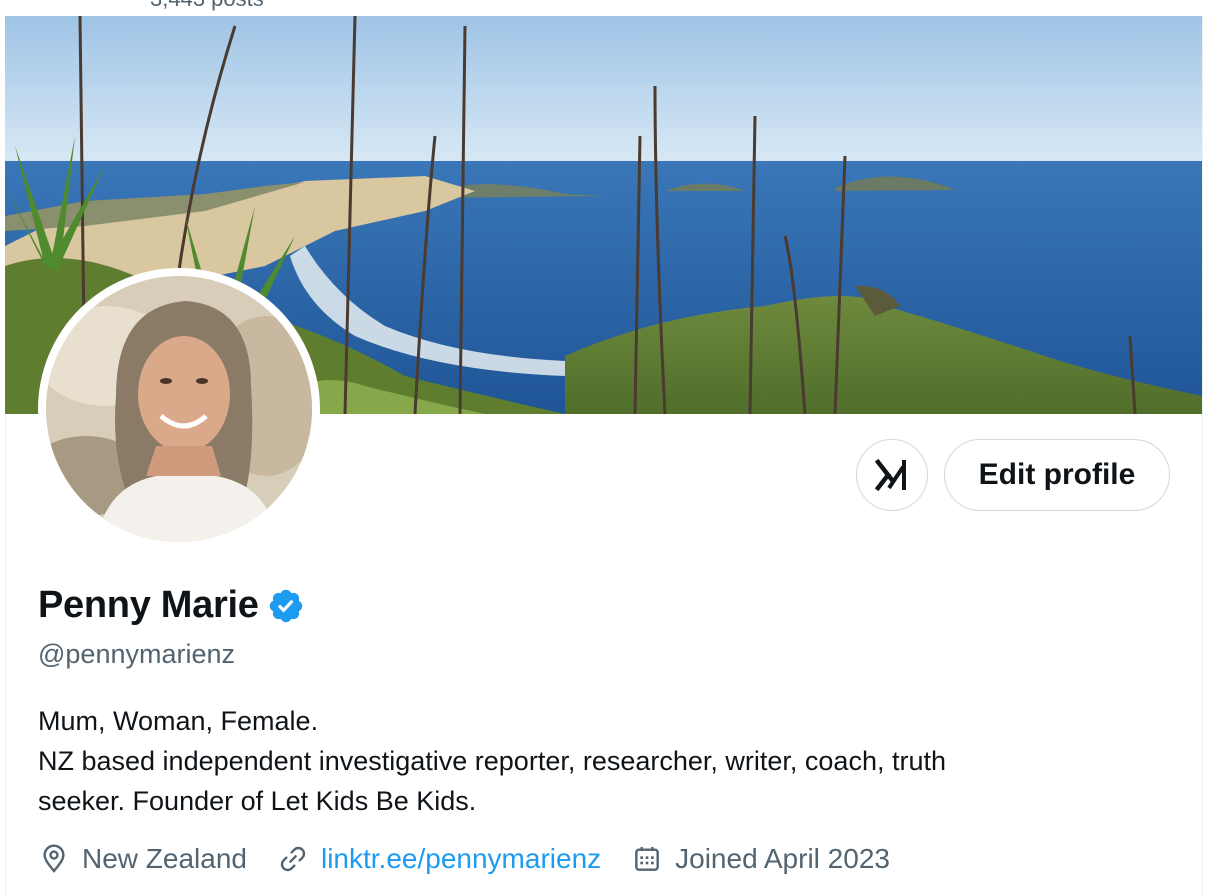 This screenshot has width=1208, height=896. What do you see at coordinates (461, 859) in the screenshot?
I see `website-link: linktr.ee/pennymarienz` at bounding box center [461, 859].